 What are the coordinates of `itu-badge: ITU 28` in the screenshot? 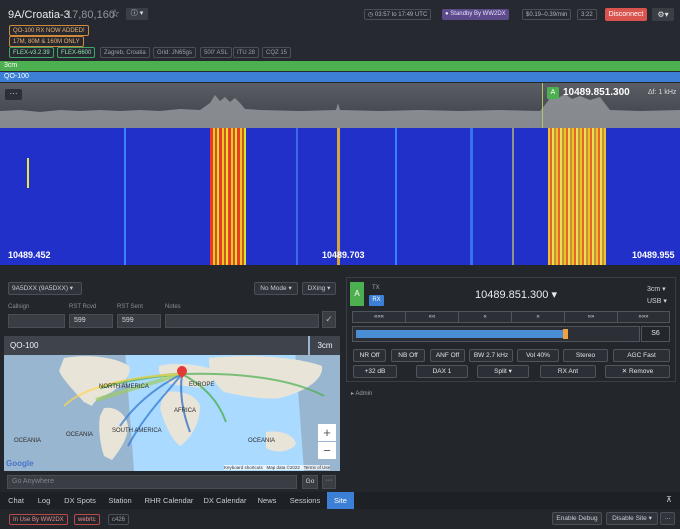 It's located at (246, 52).